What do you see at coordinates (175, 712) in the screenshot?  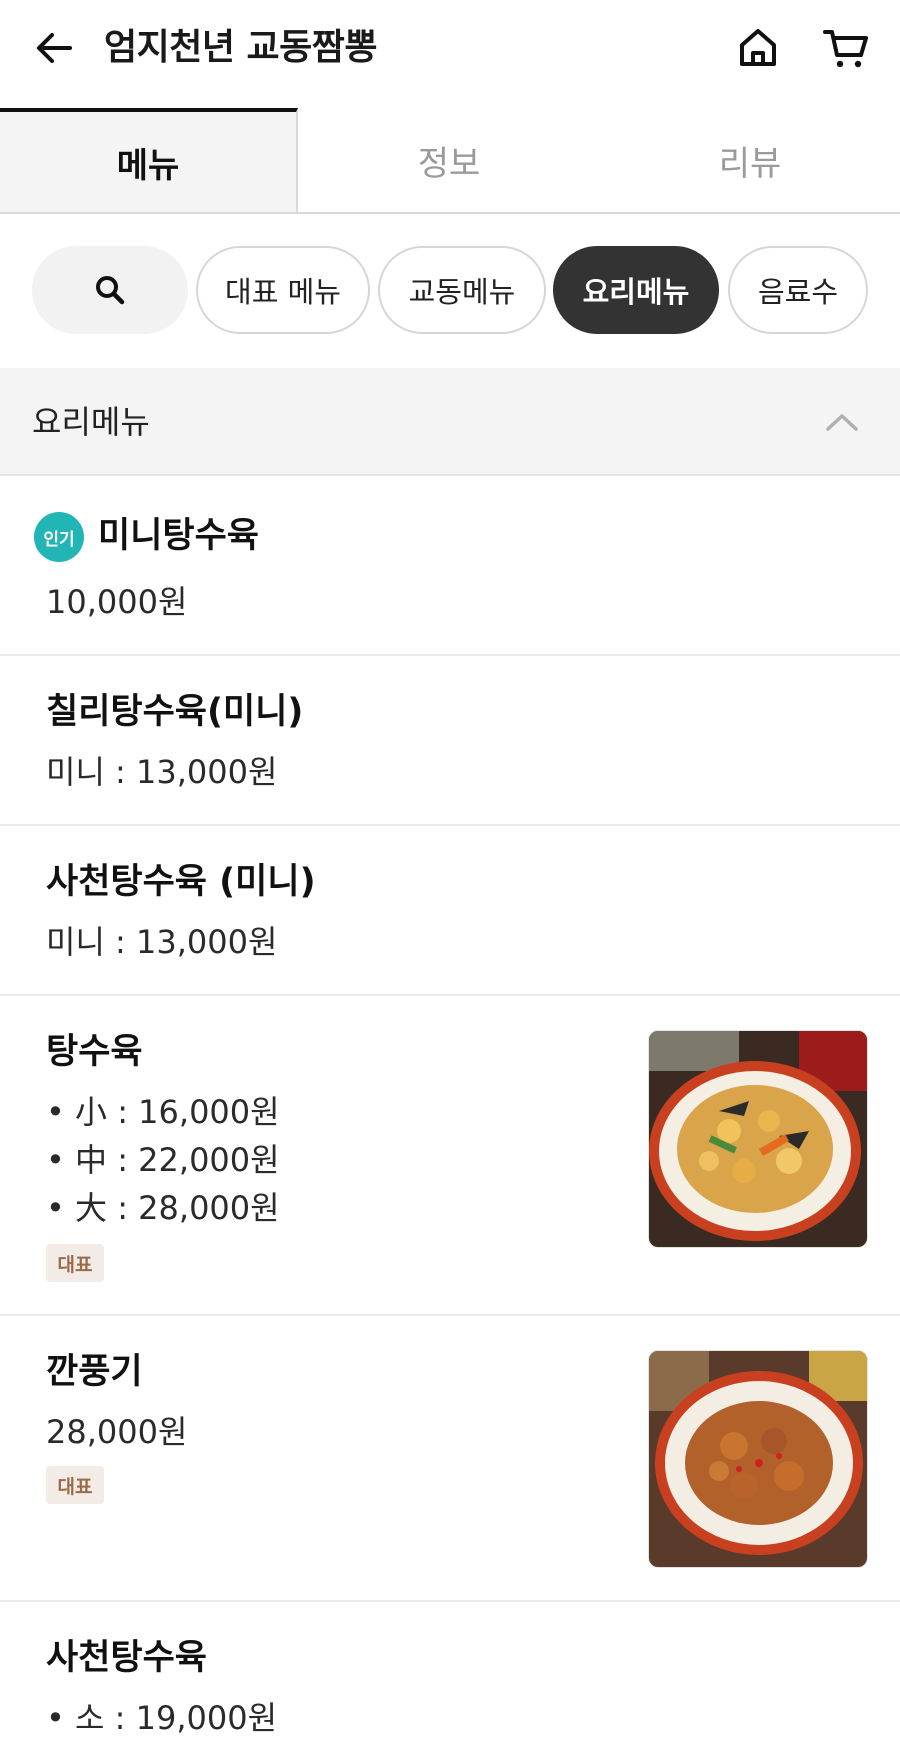 I see `item-name: 칠리탕수육(미니)` at bounding box center [175, 712].